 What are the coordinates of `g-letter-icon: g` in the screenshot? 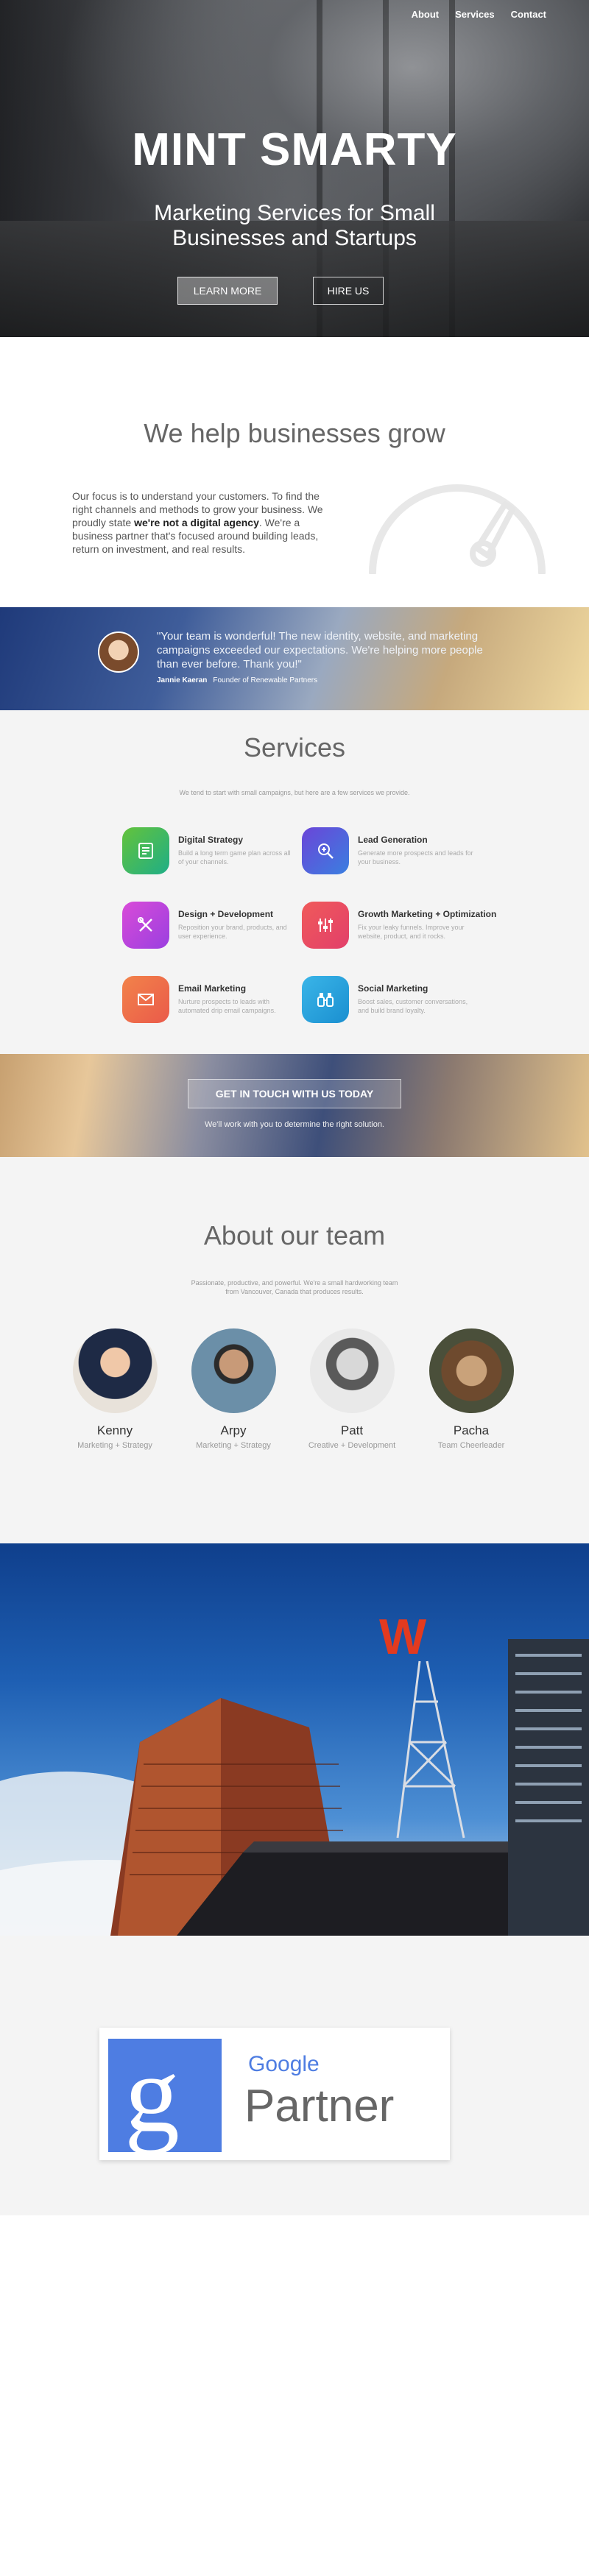 It's located at (152, 2095).